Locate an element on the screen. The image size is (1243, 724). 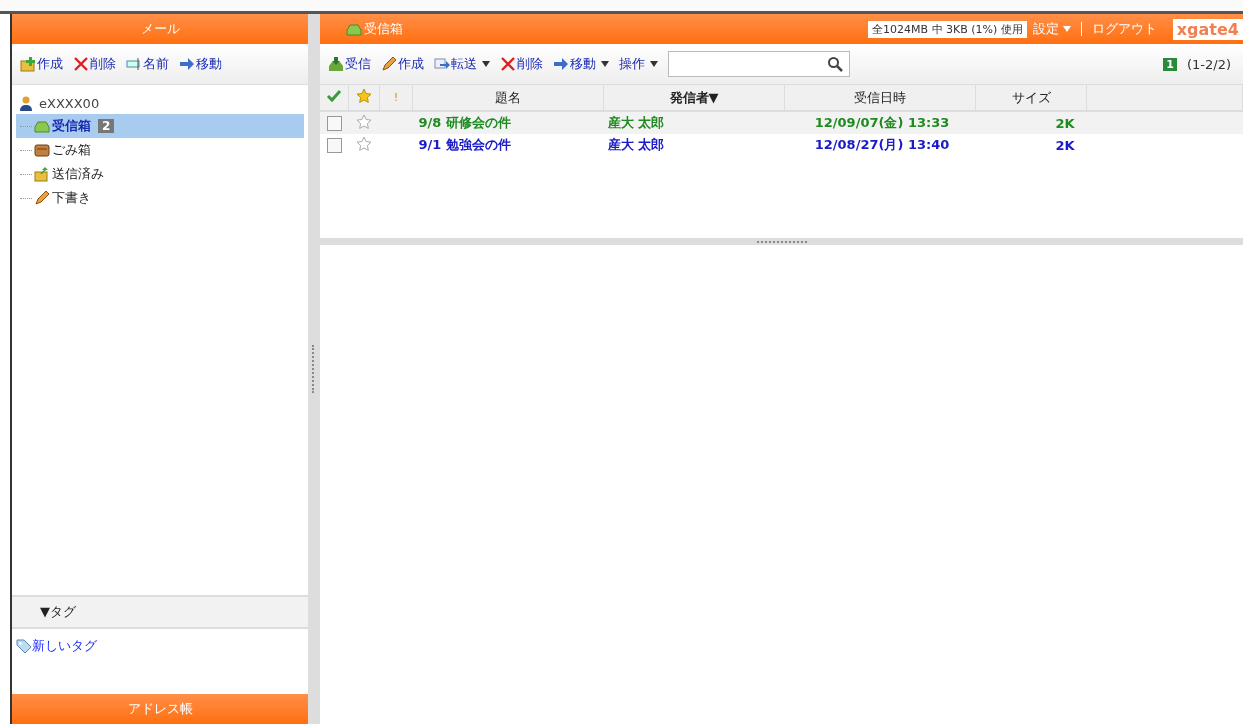
message-count: (1-2/2) is located at coordinates (1208, 64).